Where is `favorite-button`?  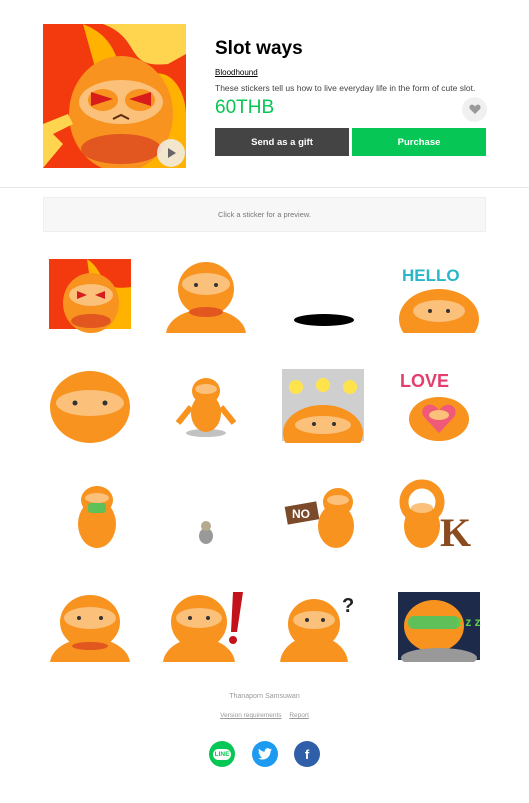 favorite-button is located at coordinates (474, 109).